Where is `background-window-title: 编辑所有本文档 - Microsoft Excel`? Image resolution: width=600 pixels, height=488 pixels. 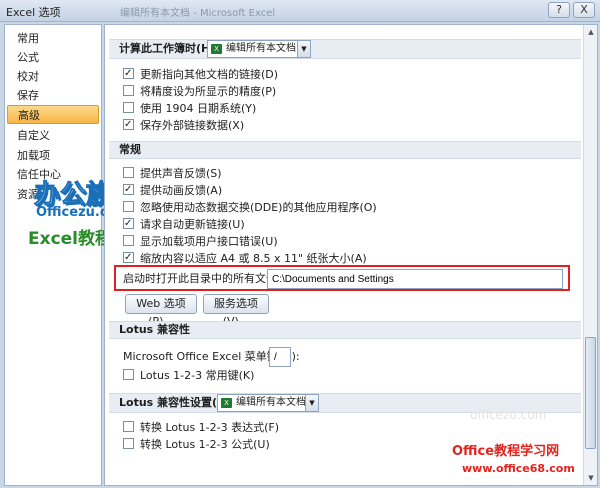
background-window-title: 编辑所有本文档 - Microsoft Excel is located at coordinates (198, 13).